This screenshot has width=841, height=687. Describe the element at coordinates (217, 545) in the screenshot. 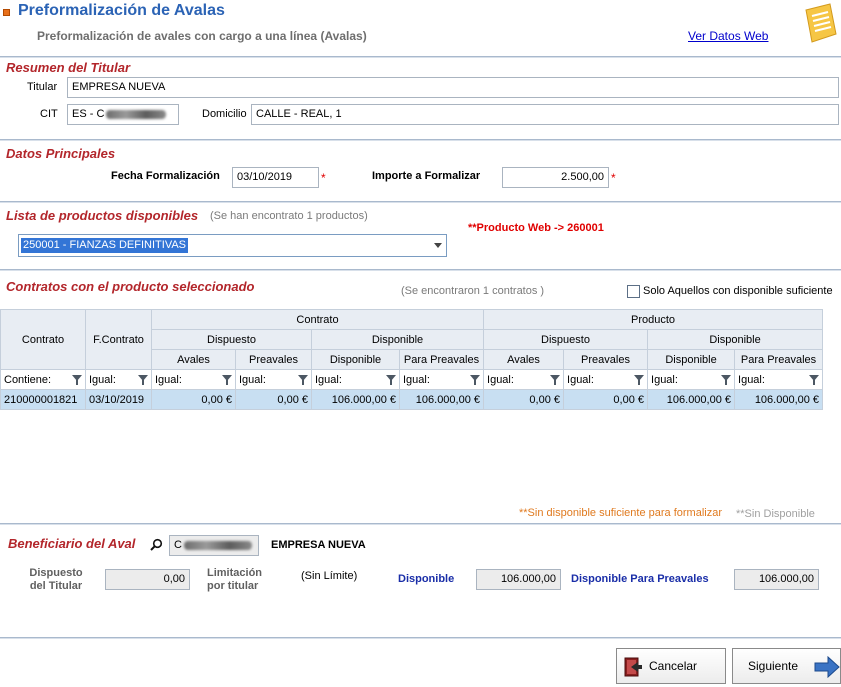

I see `redacted-mark` at that location.